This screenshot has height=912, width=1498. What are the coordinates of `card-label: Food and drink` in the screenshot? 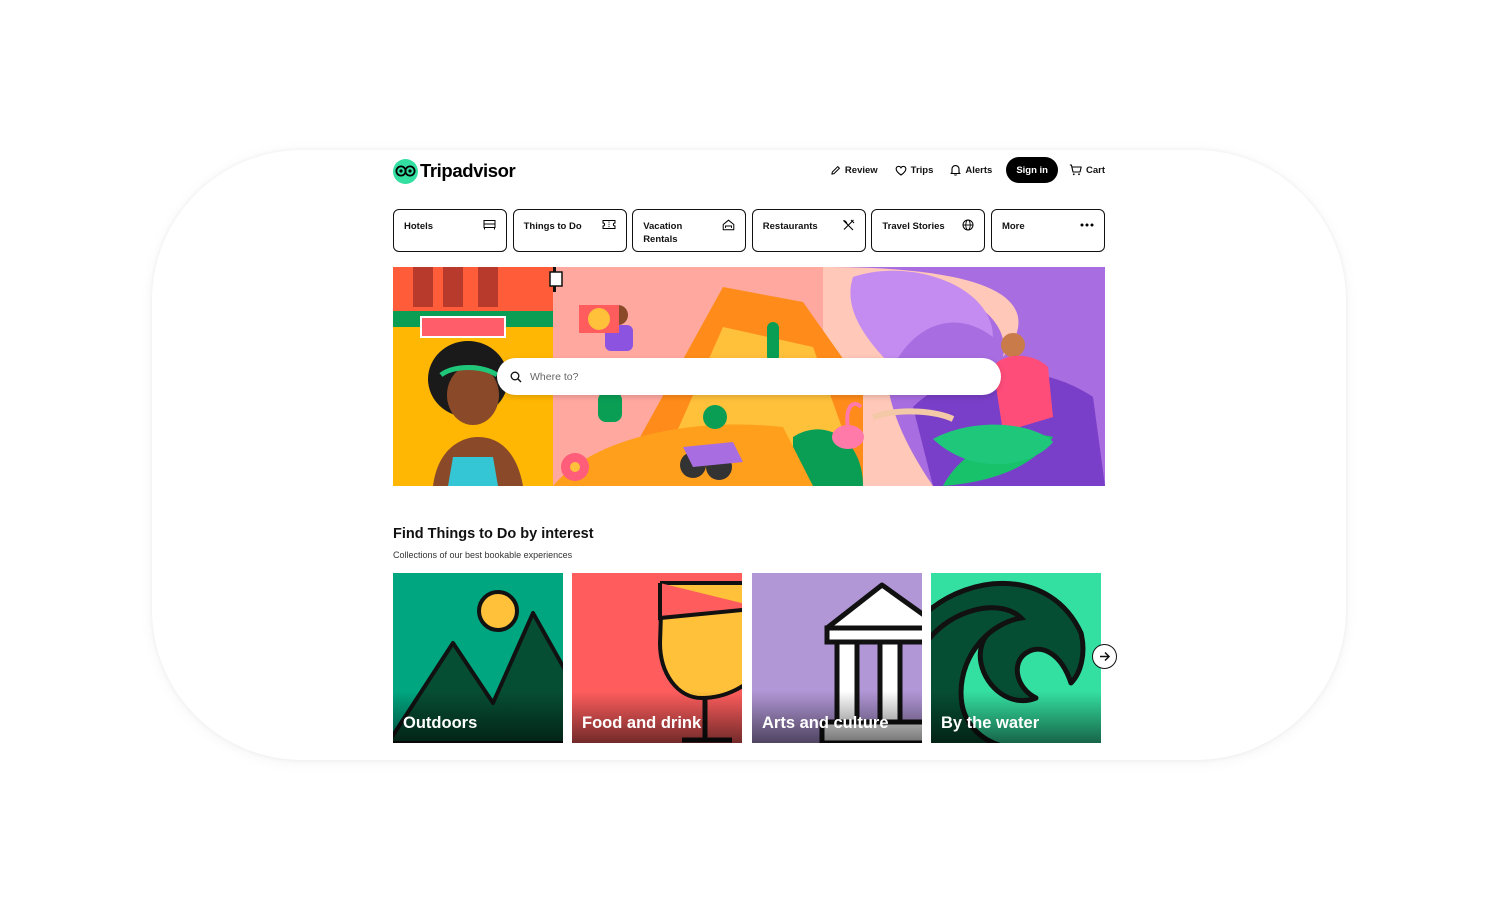 It's located at (642, 723).